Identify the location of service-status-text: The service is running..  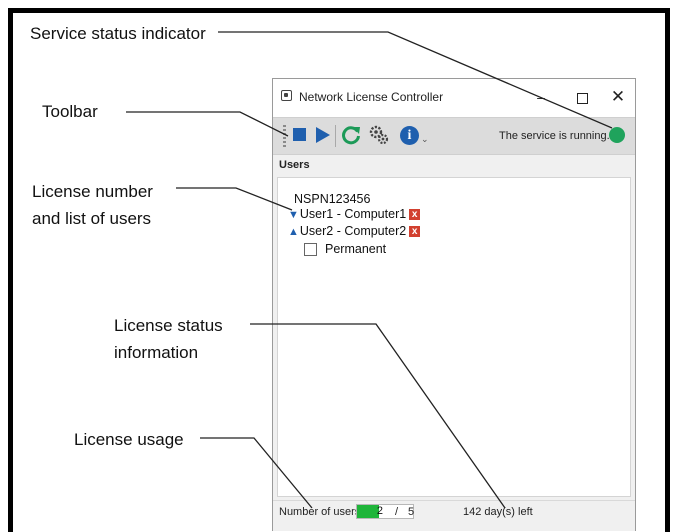
(554, 136).